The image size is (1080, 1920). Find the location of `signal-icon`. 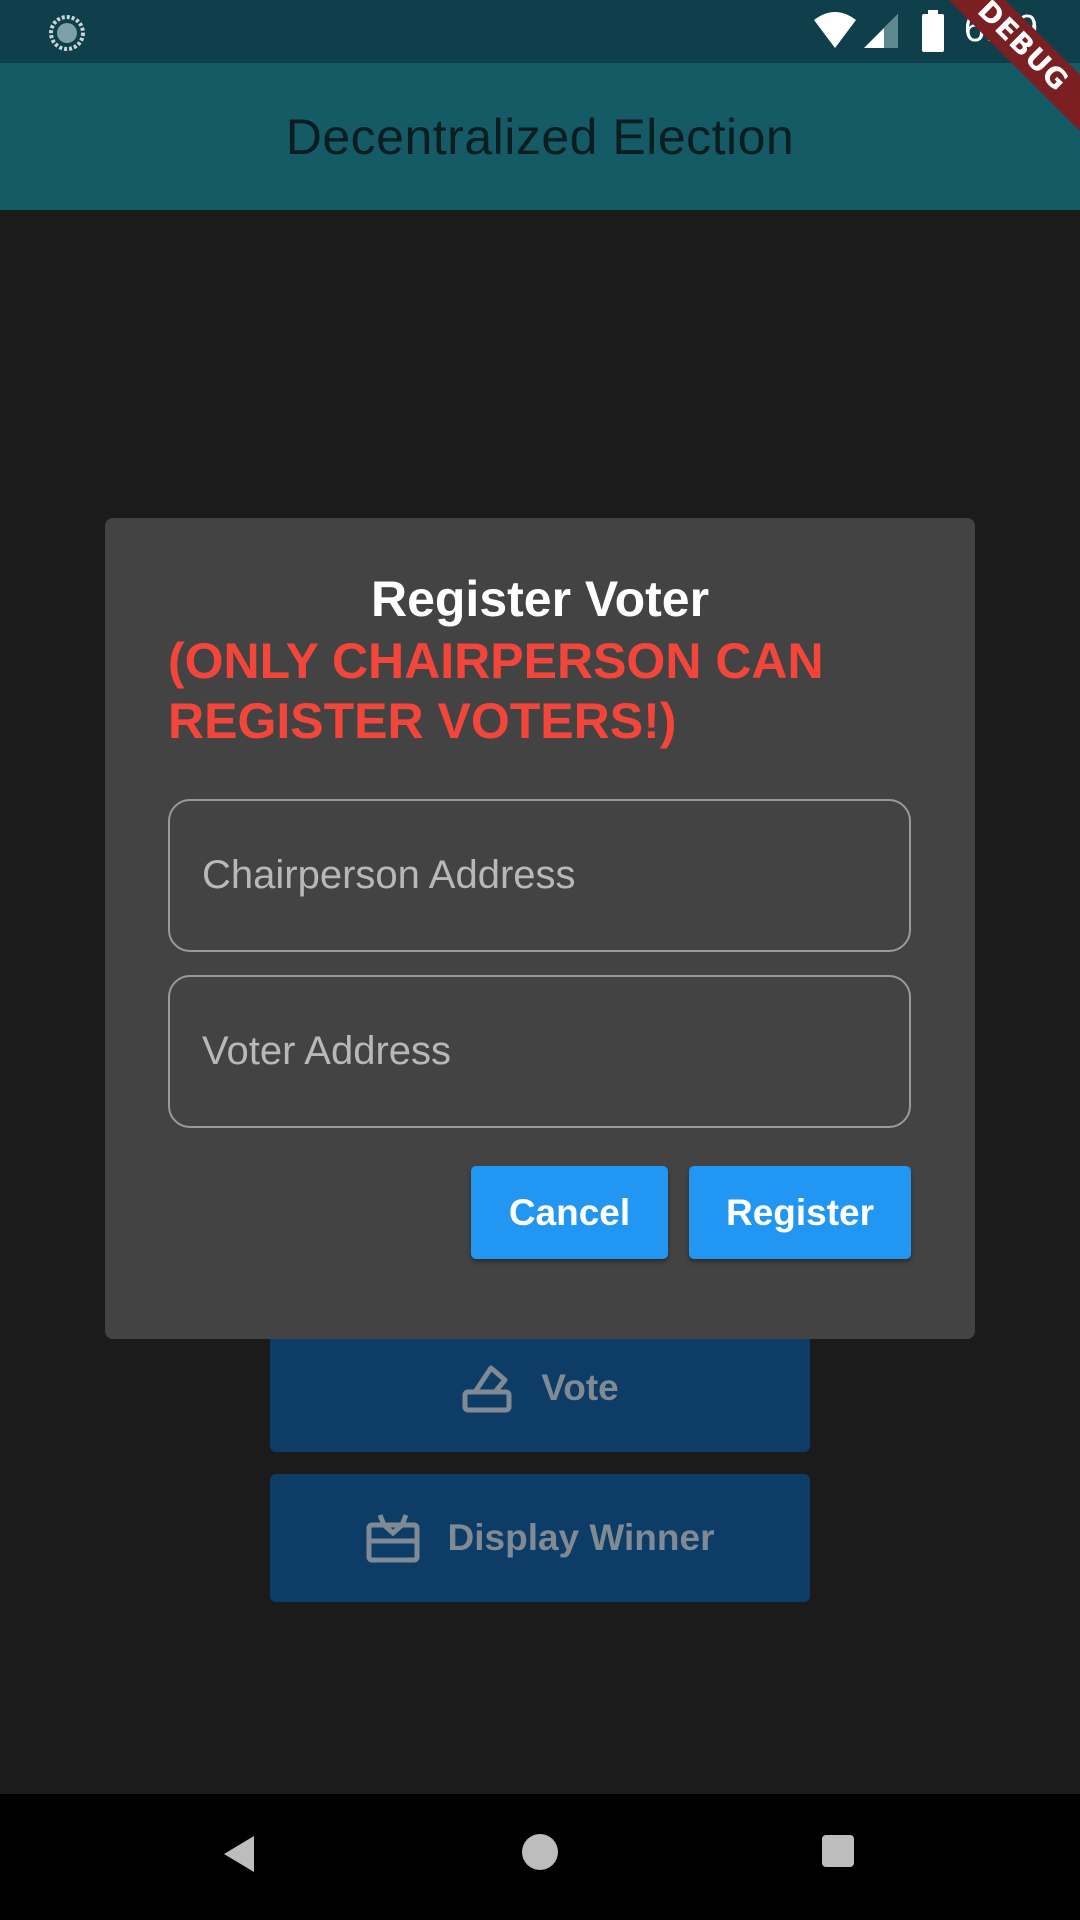

signal-icon is located at coordinates (881, 31).